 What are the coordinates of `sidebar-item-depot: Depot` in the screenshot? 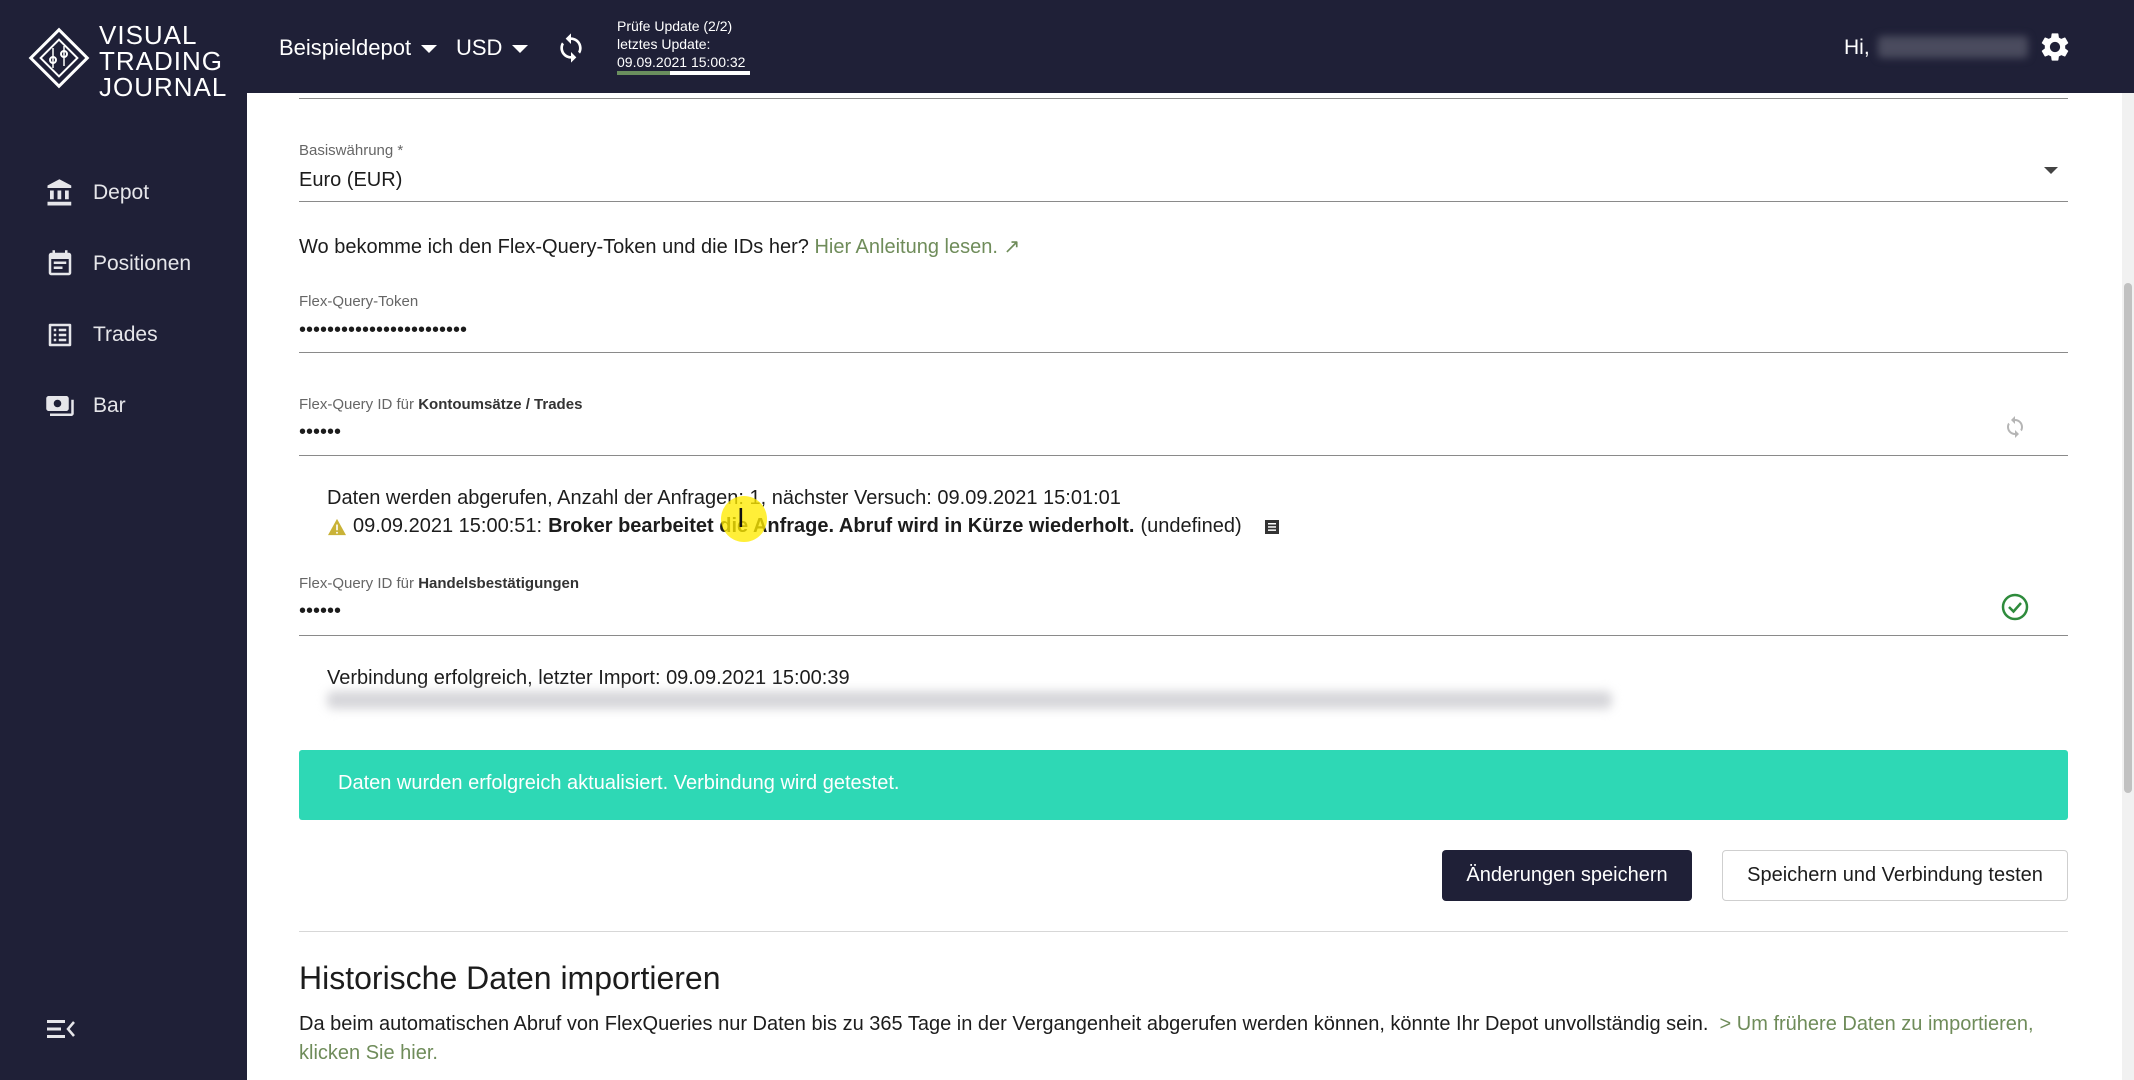 It's located at (97, 193).